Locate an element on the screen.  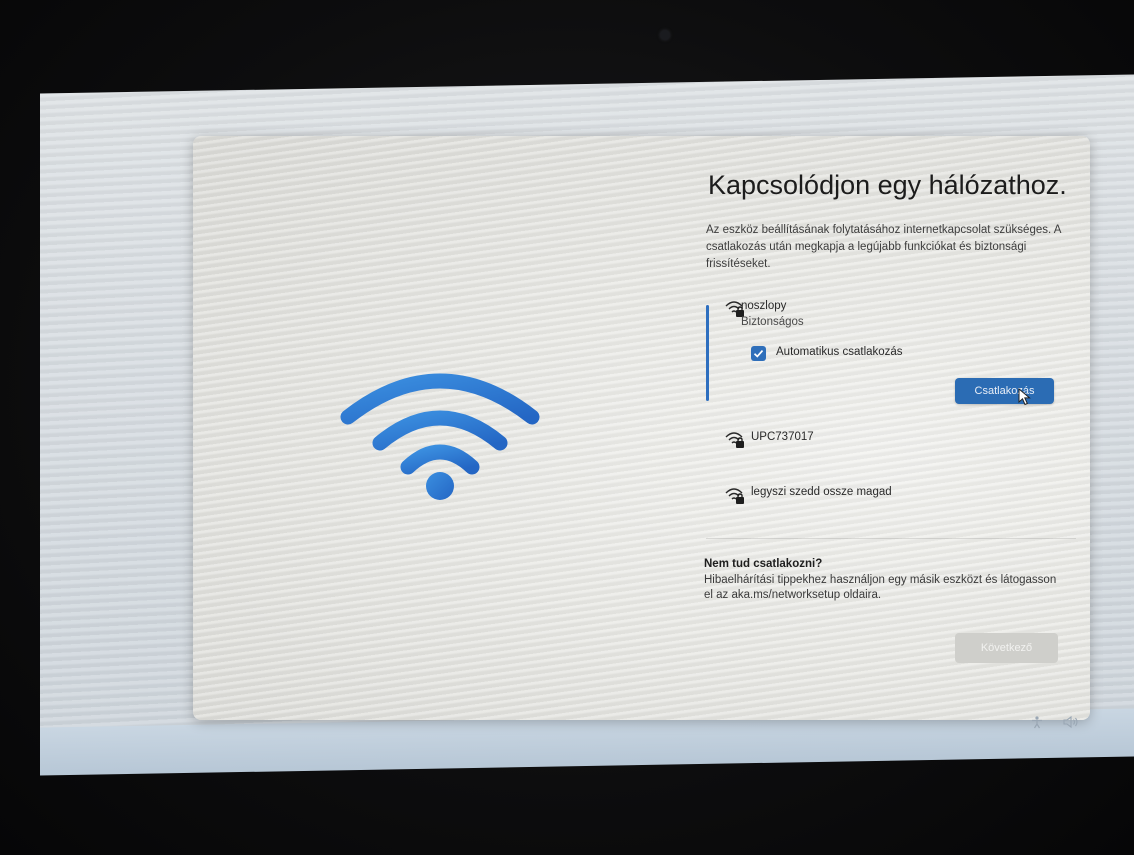
accessibility-icon is located at coordinates (1037, 722).